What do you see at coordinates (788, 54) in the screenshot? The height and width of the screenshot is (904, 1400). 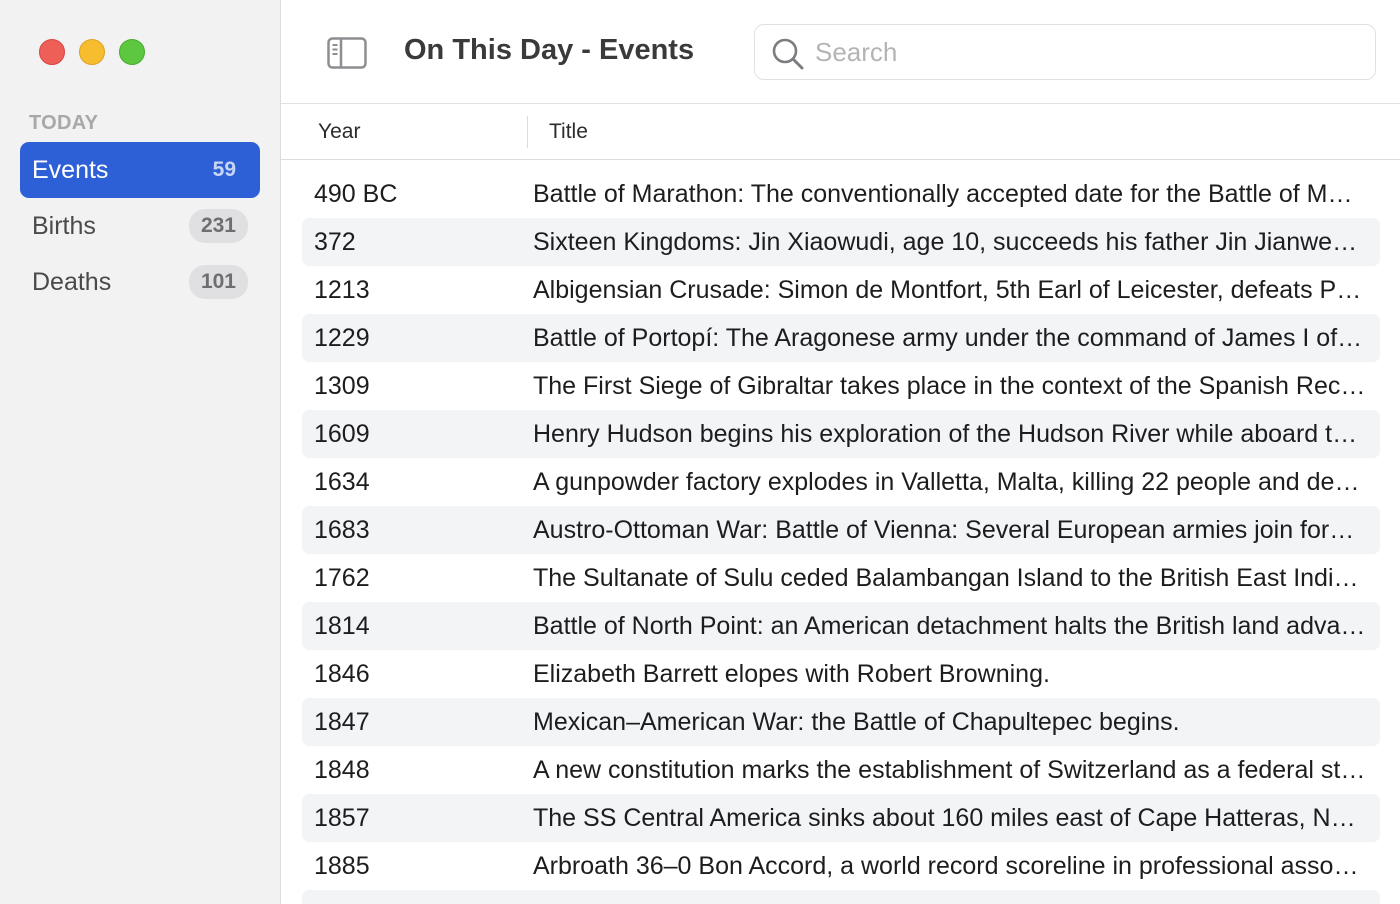 I see `search-icon` at bounding box center [788, 54].